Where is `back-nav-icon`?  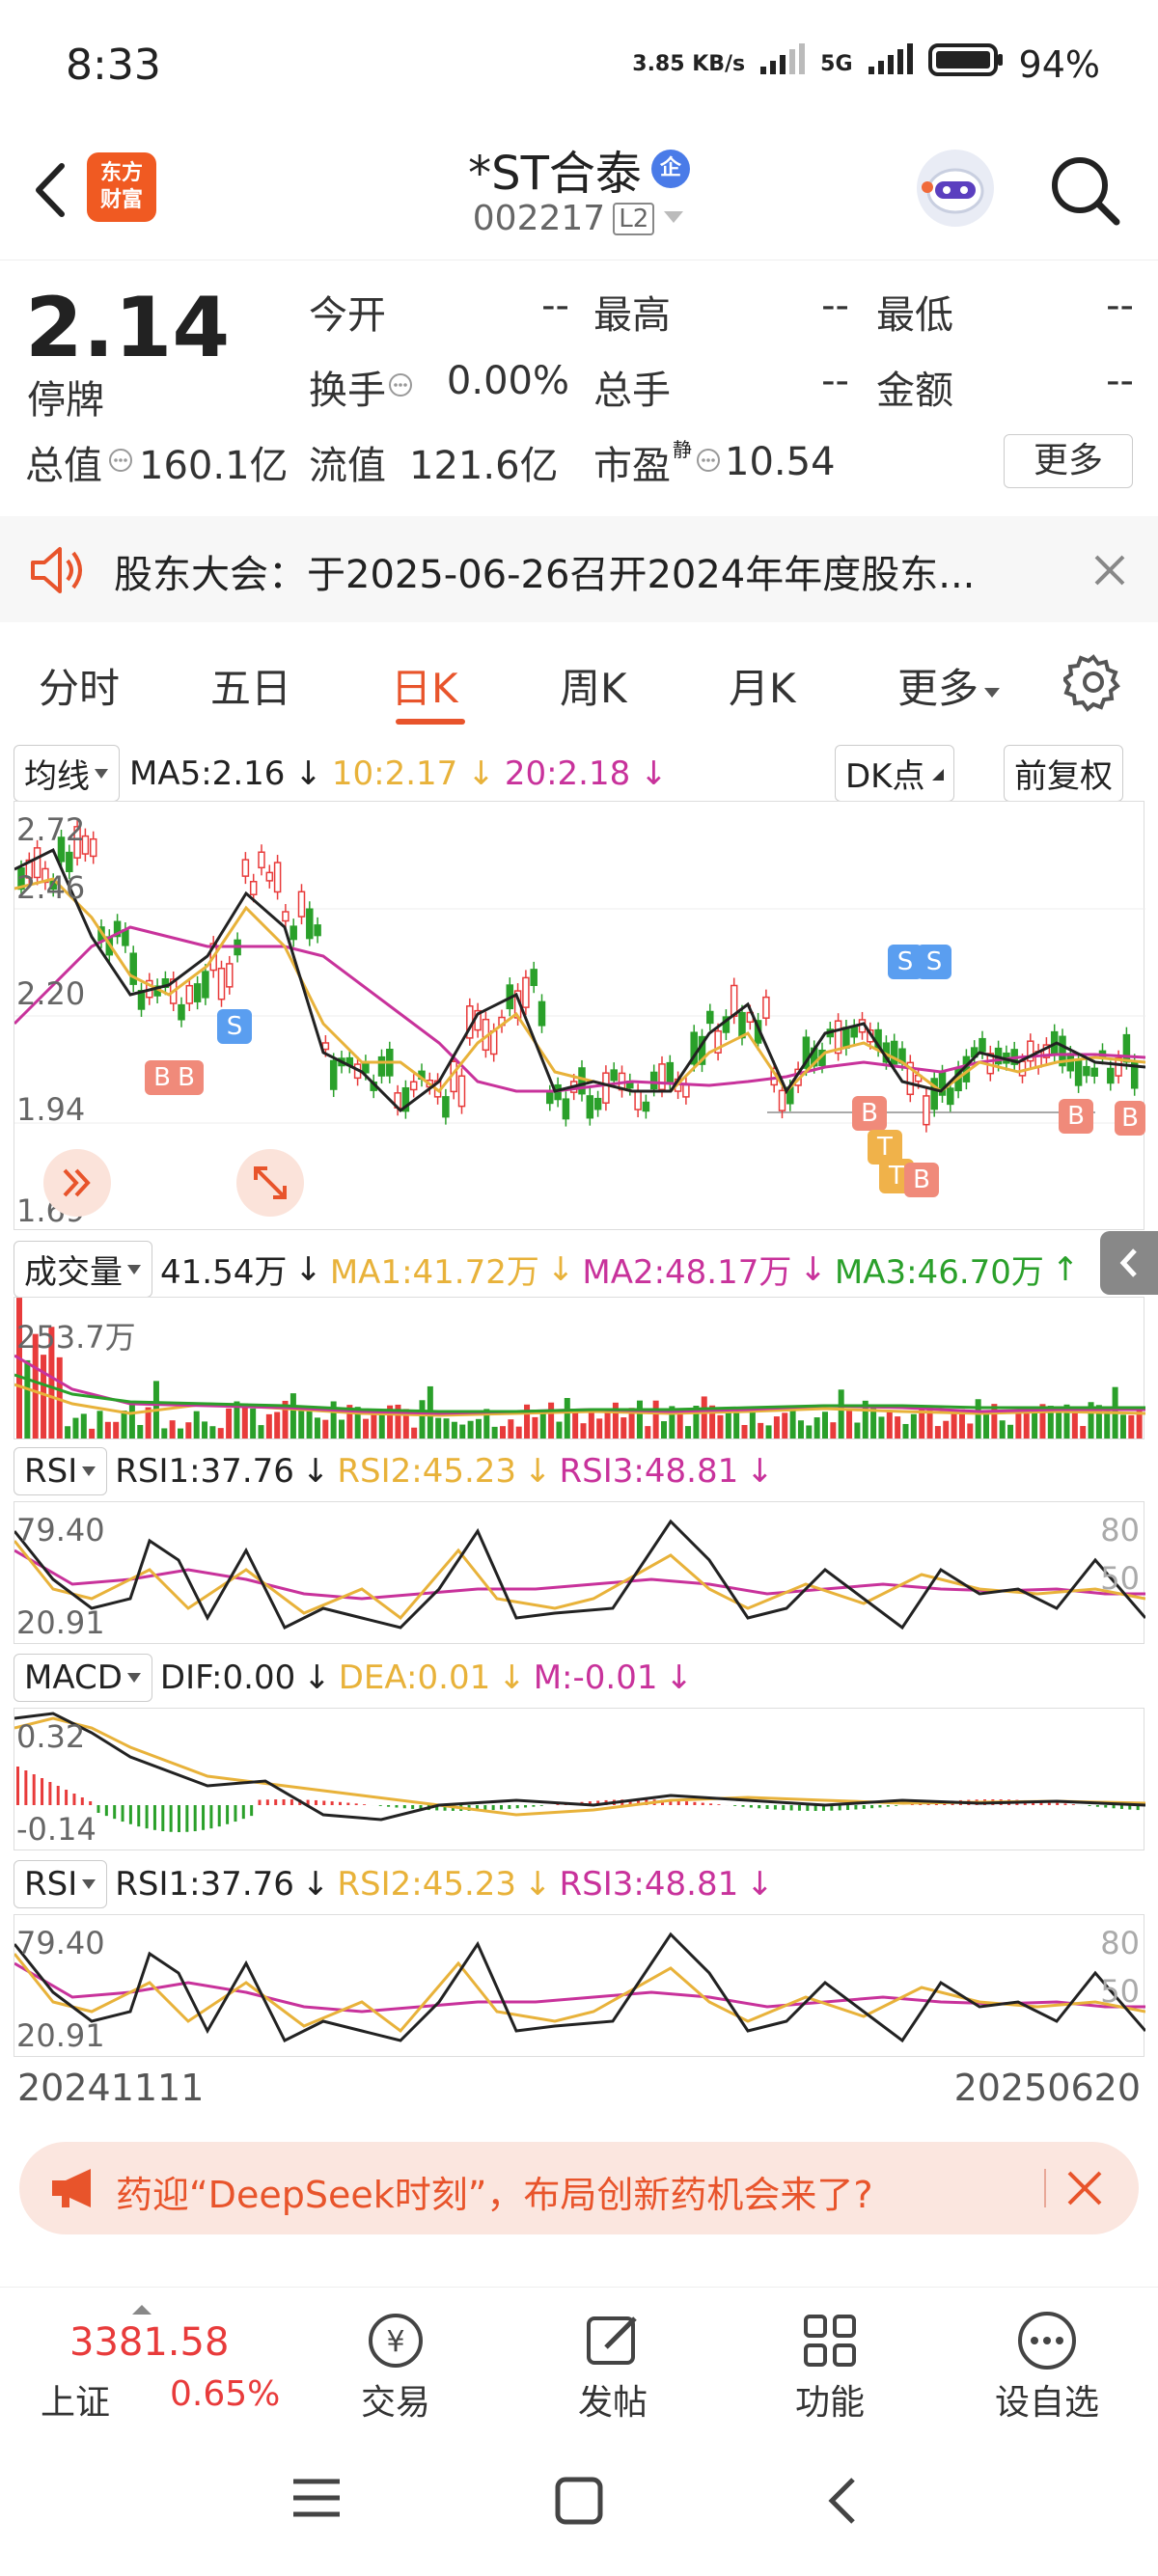
back-nav-icon is located at coordinates (841, 2503).